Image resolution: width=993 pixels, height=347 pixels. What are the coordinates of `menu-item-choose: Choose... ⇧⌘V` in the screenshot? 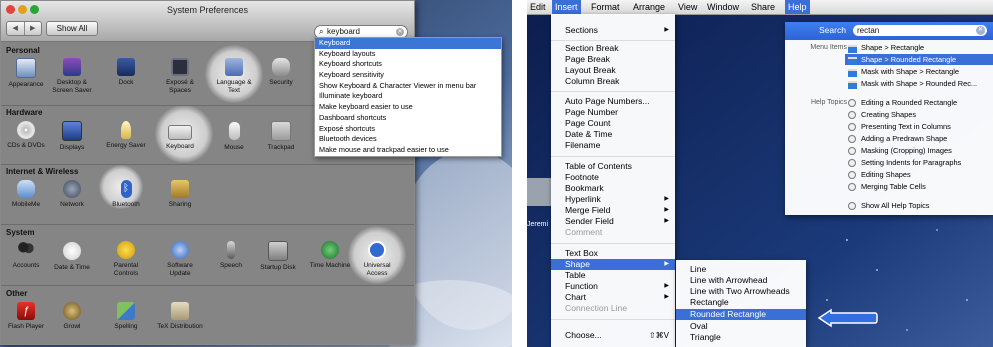 It's located at (613, 335).